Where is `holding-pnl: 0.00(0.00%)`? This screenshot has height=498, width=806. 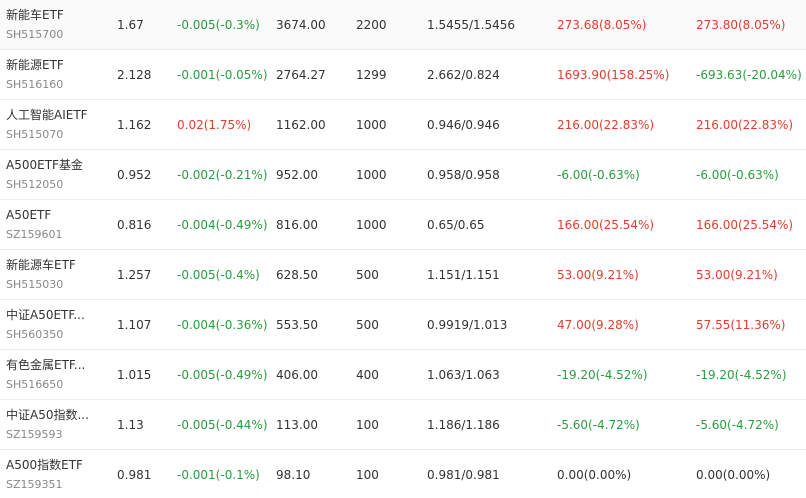 holding-pnl: 0.00(0.00%) is located at coordinates (594, 475).